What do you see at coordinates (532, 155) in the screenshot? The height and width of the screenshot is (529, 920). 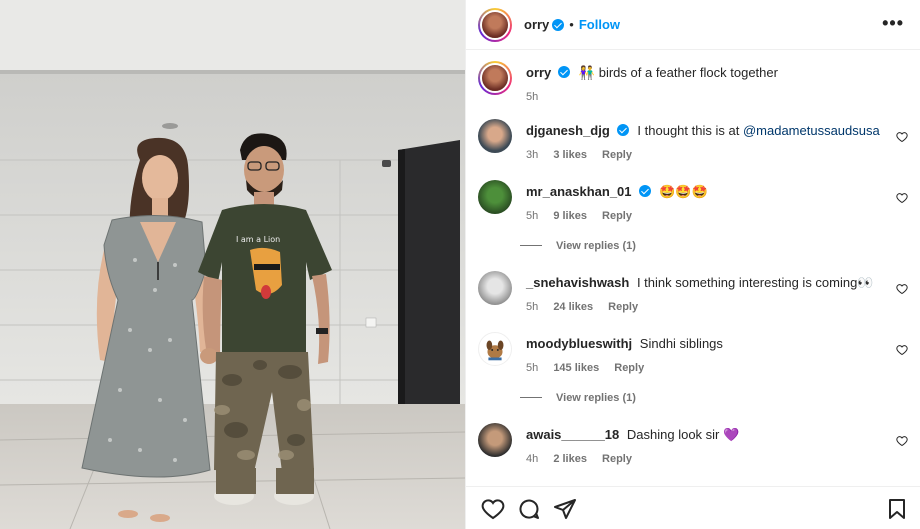 I see `comment-time: 3h` at bounding box center [532, 155].